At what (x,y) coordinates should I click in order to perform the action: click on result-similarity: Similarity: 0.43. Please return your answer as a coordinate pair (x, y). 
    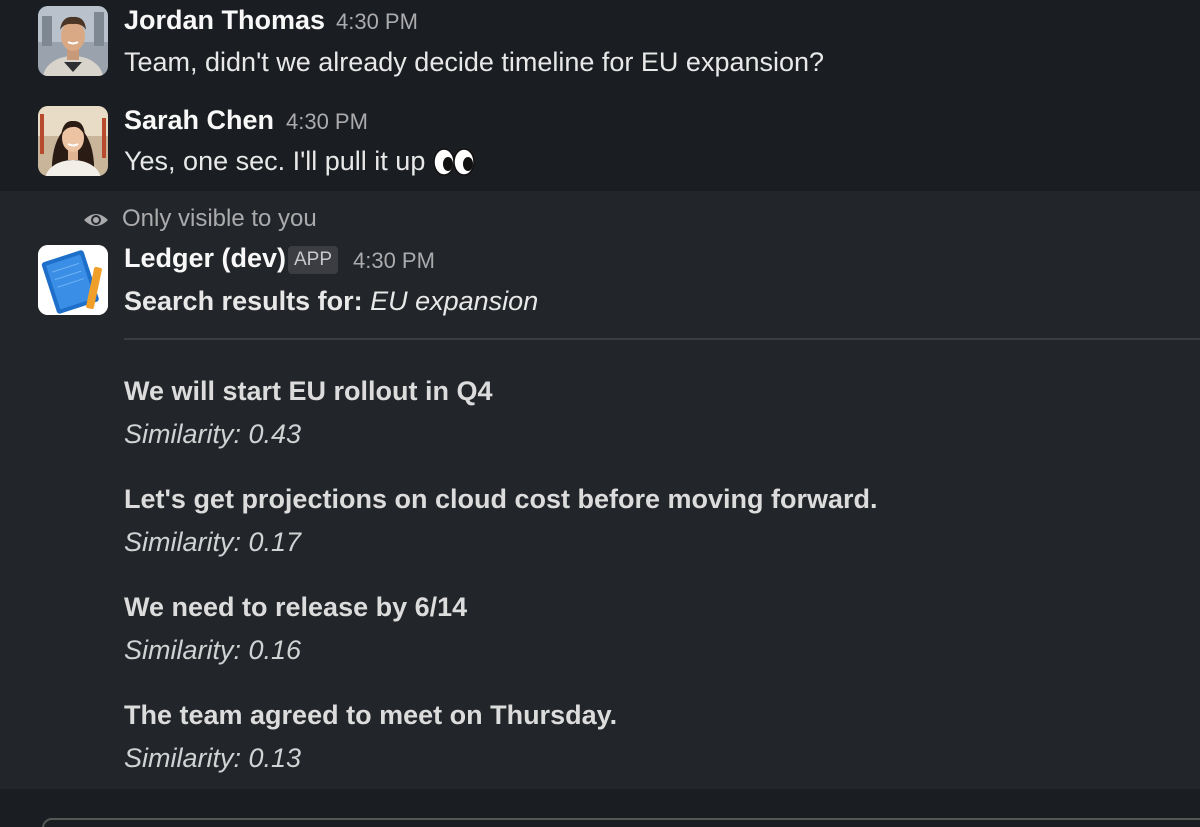
    Looking at the image, I should click on (213, 434).